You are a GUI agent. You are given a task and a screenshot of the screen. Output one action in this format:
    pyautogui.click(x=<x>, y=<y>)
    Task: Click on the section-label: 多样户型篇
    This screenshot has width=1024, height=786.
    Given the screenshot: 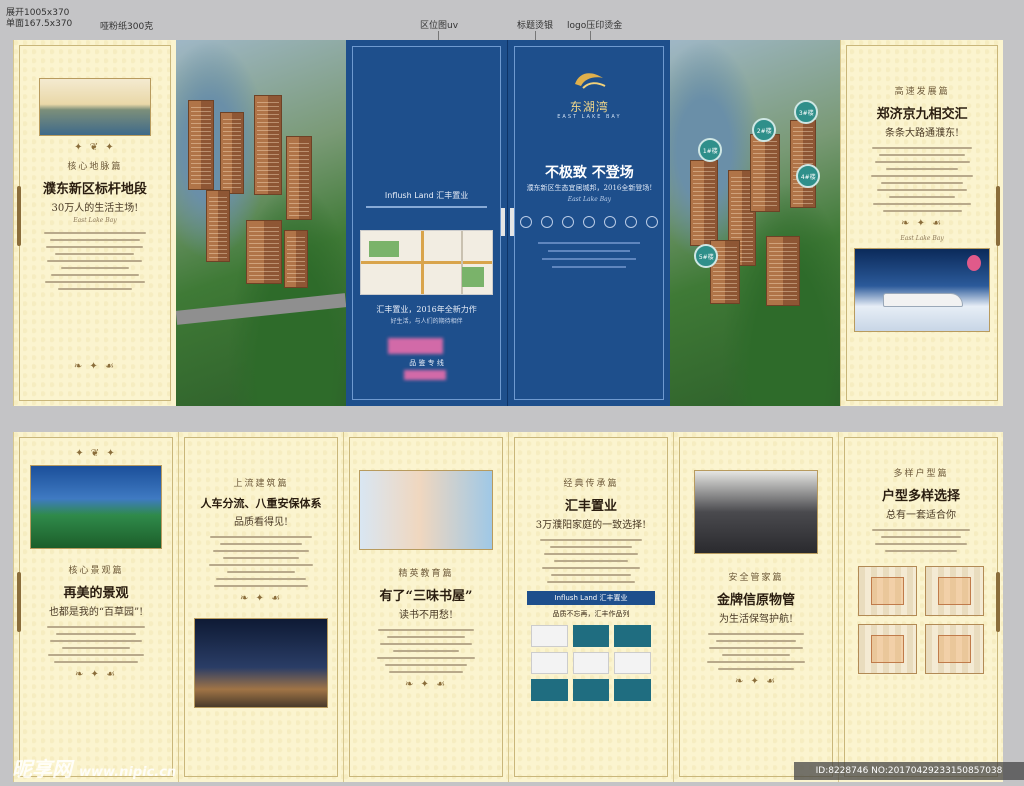 What is the action you would take?
    pyautogui.click(x=921, y=474)
    